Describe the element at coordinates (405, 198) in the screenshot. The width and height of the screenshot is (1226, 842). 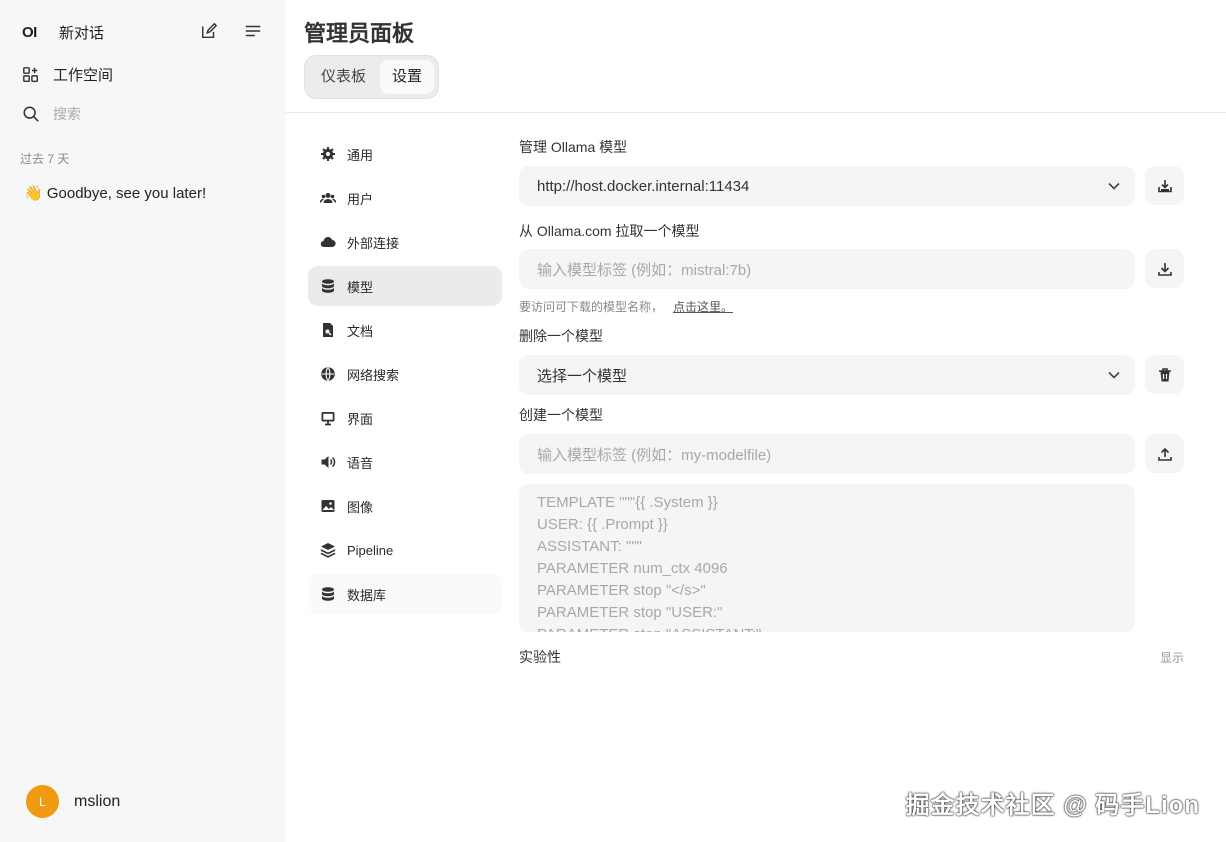
I see `nav-users: 用户` at that location.